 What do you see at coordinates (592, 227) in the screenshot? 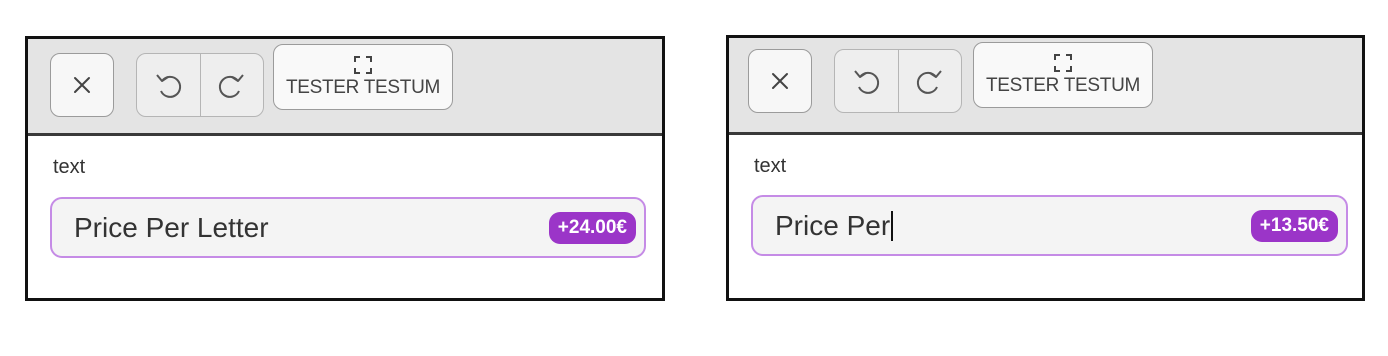
I see `price-badge: +24.00€` at bounding box center [592, 227].